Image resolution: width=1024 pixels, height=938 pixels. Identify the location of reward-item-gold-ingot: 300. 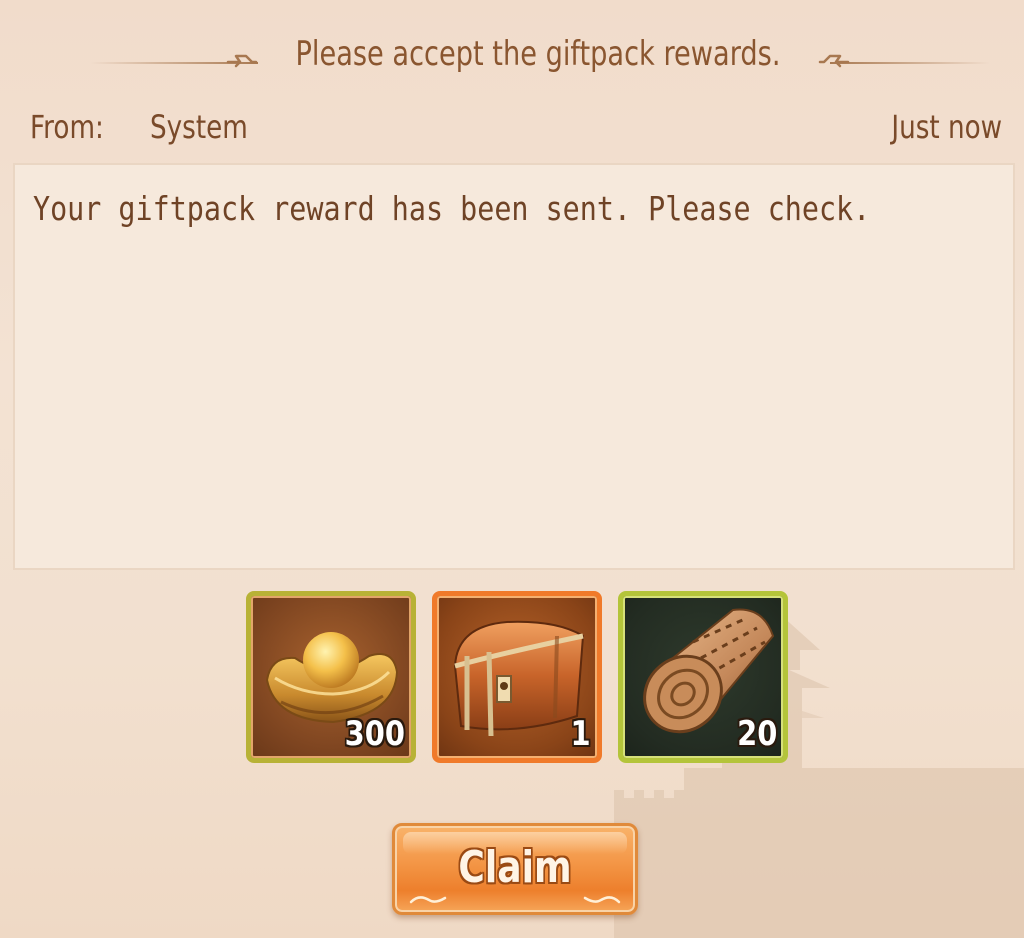
(331, 677).